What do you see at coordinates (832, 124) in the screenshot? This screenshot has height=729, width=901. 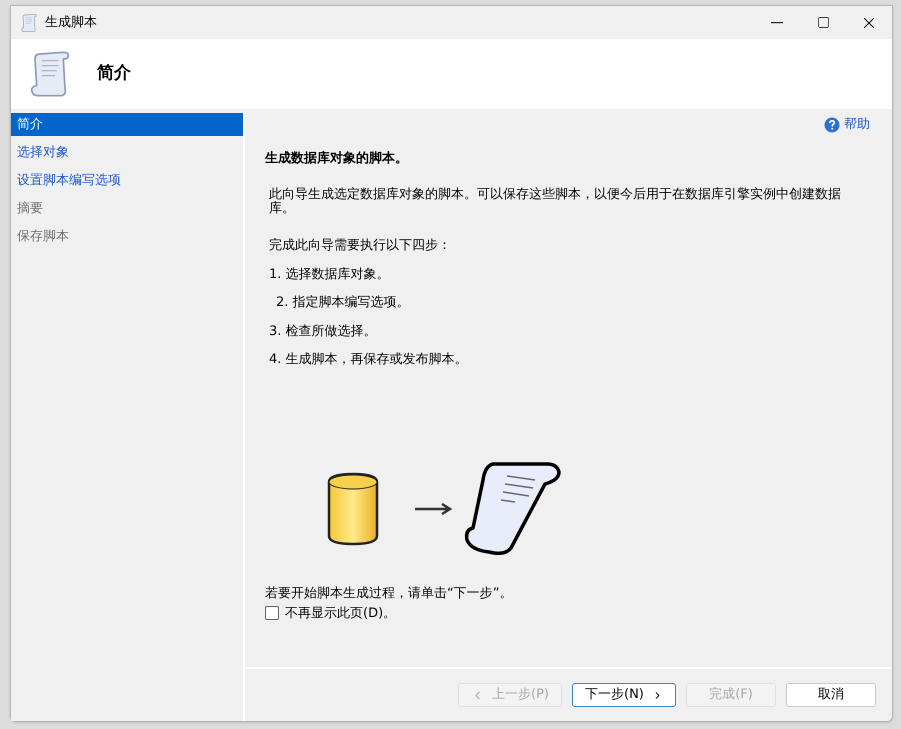 I see `help-icon` at bounding box center [832, 124].